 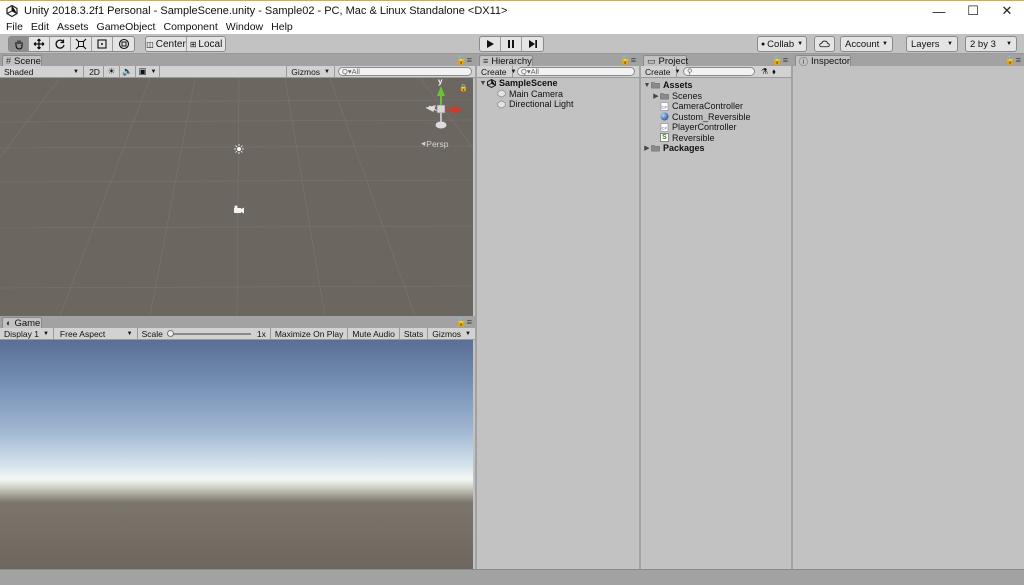 I want to click on maximize-button: ☐, so click(x=973, y=11).